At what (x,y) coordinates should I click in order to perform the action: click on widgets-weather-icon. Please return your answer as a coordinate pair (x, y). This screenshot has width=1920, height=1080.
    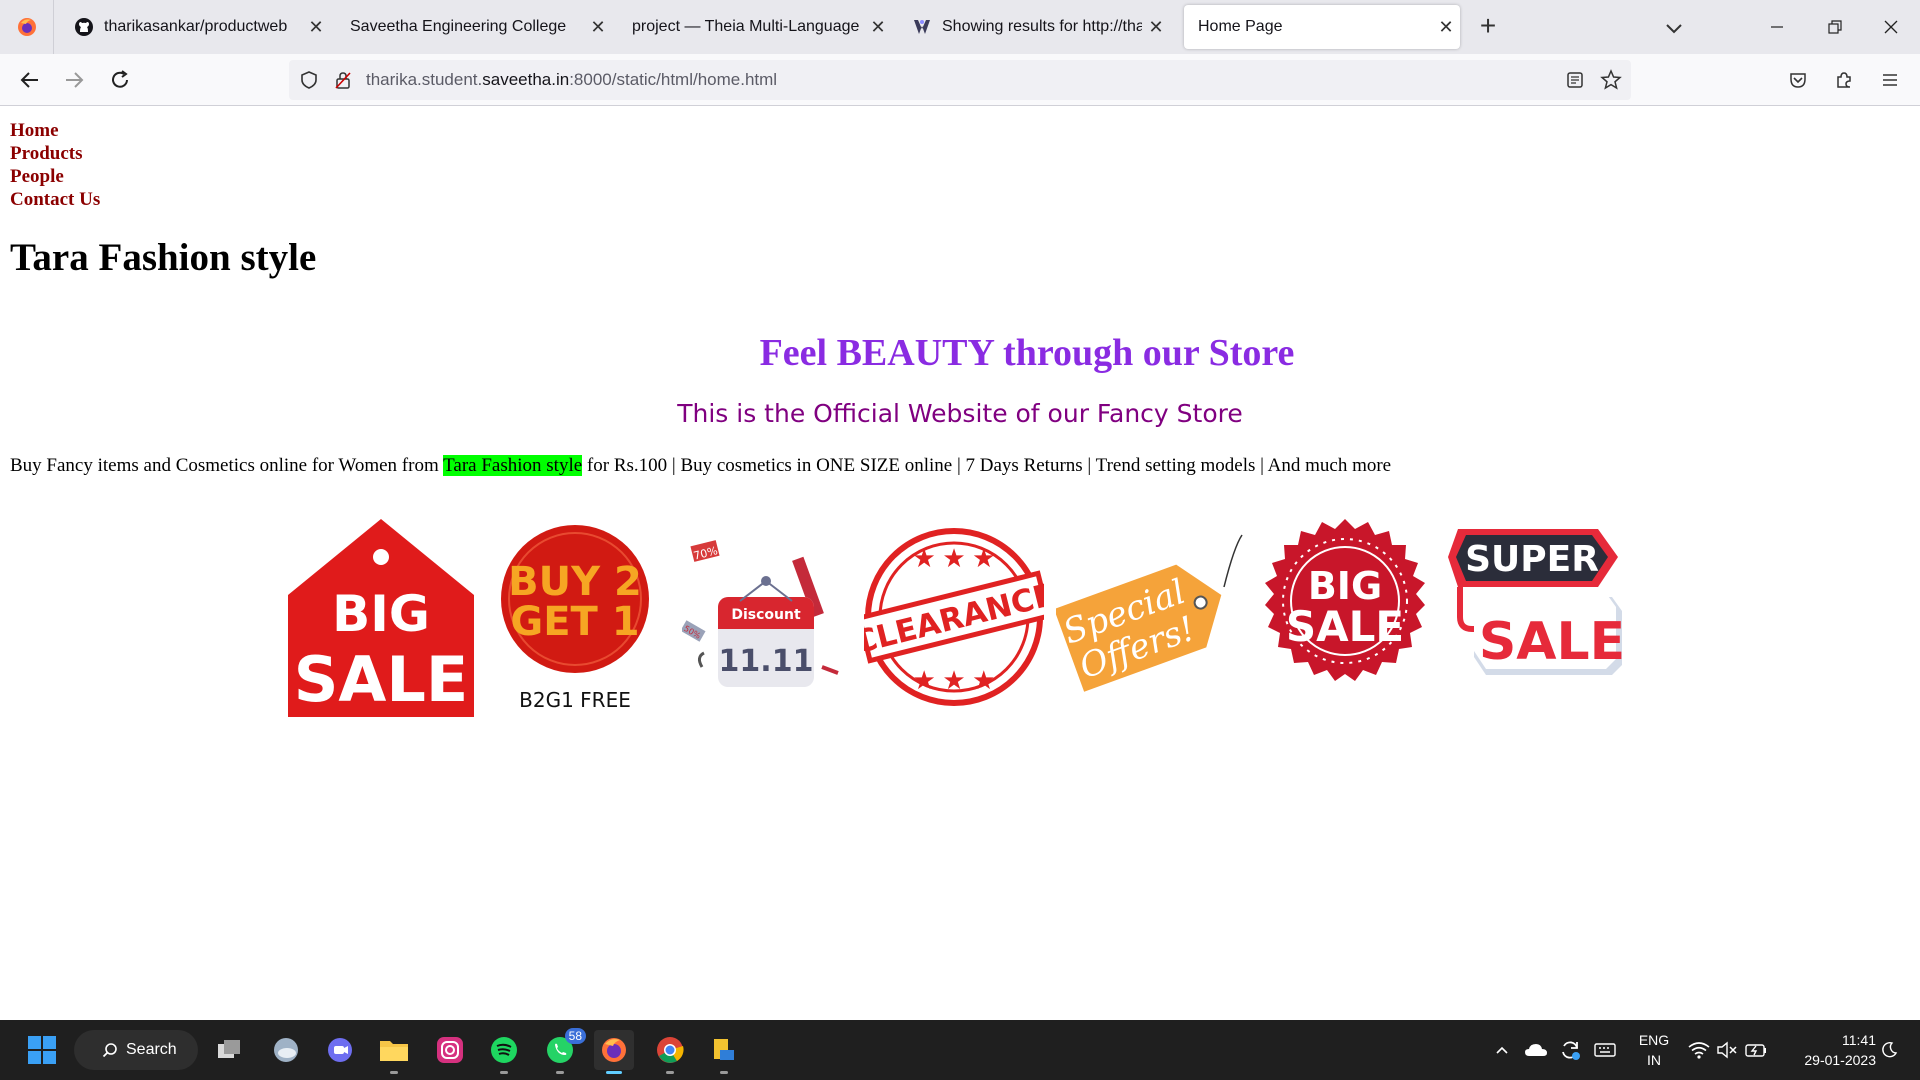
    Looking at the image, I should click on (286, 1050).